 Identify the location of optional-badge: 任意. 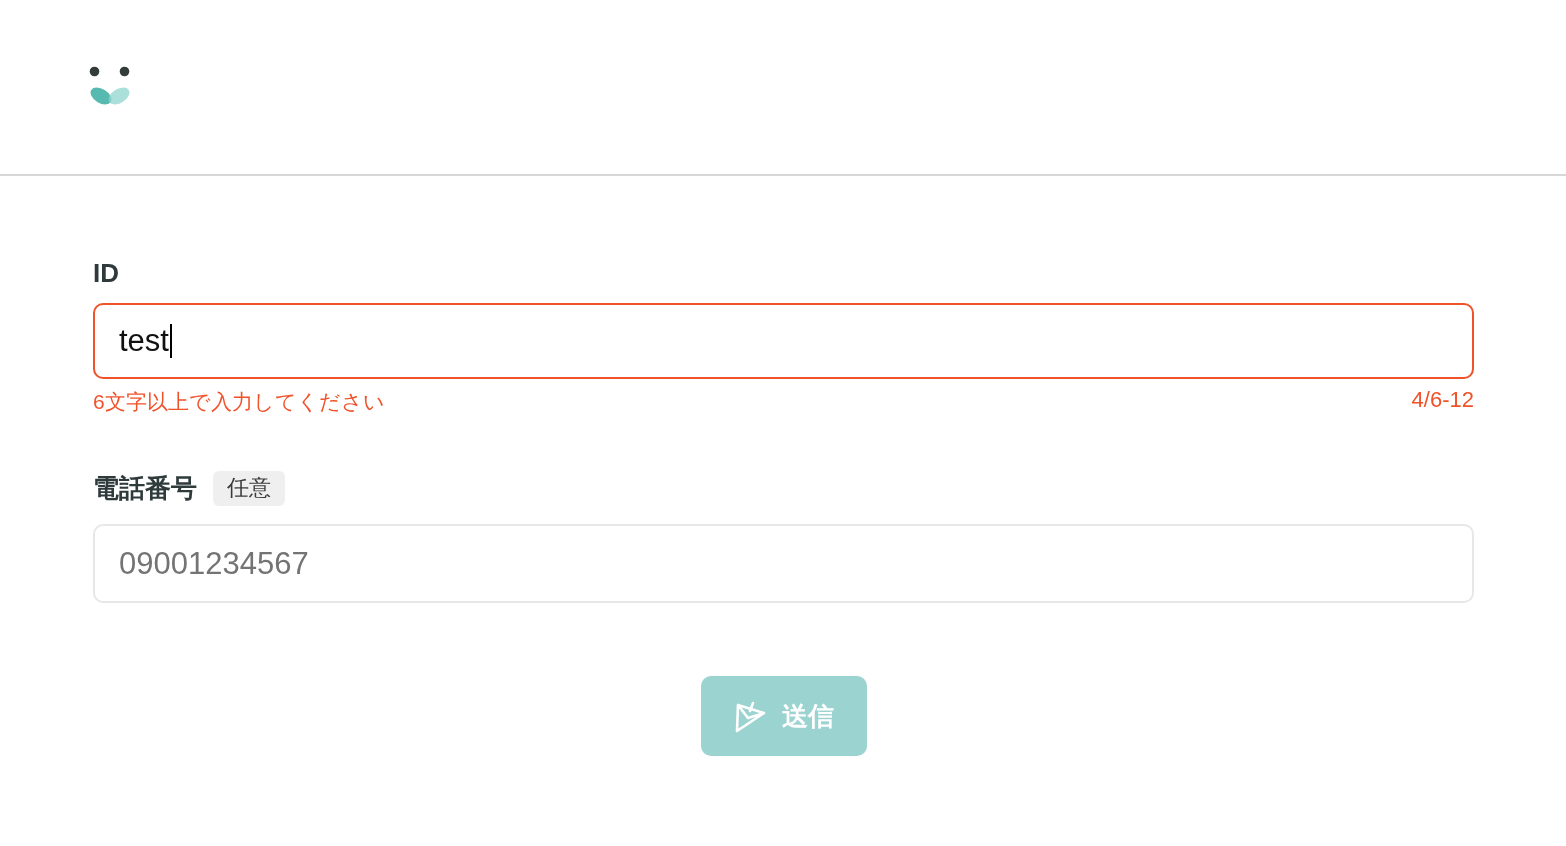
(249, 488).